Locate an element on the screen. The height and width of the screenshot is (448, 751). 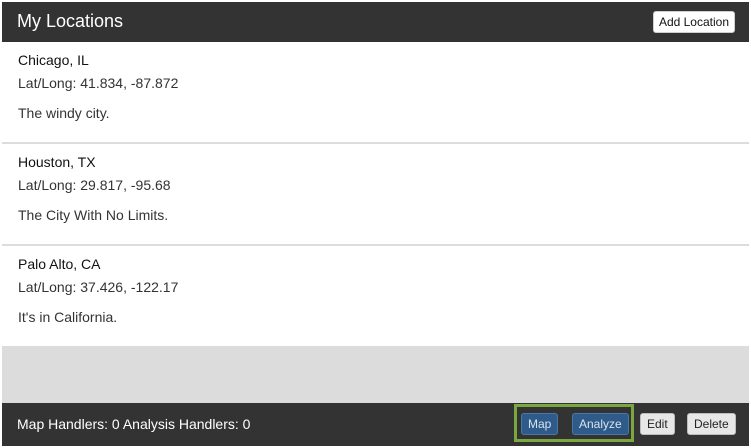
location-name: Chicago, IL is located at coordinates (53, 60).